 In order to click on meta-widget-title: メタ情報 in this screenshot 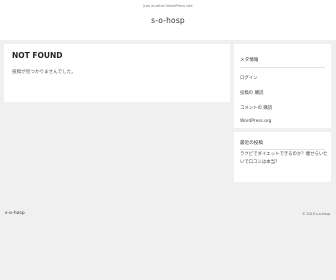, I will do `click(249, 60)`.